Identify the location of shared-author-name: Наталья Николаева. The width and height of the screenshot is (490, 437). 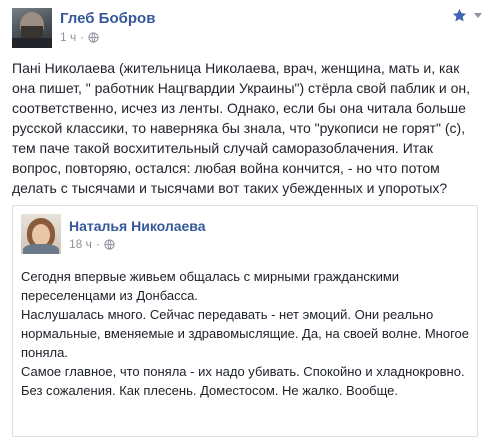
(137, 226).